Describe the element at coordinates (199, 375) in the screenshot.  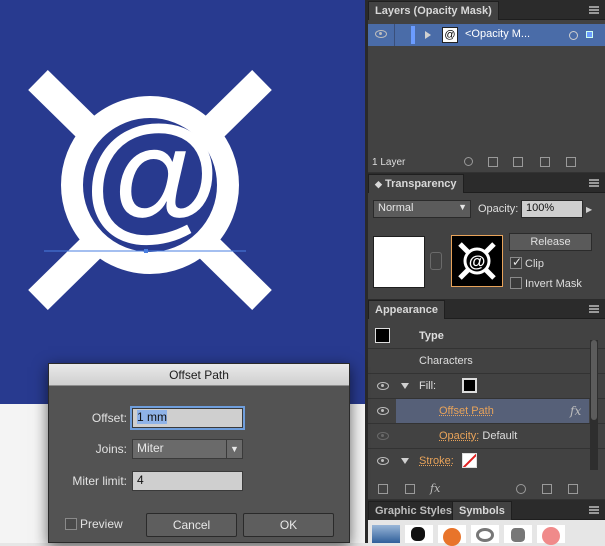
I see `dialog-title: Offset Path` at that location.